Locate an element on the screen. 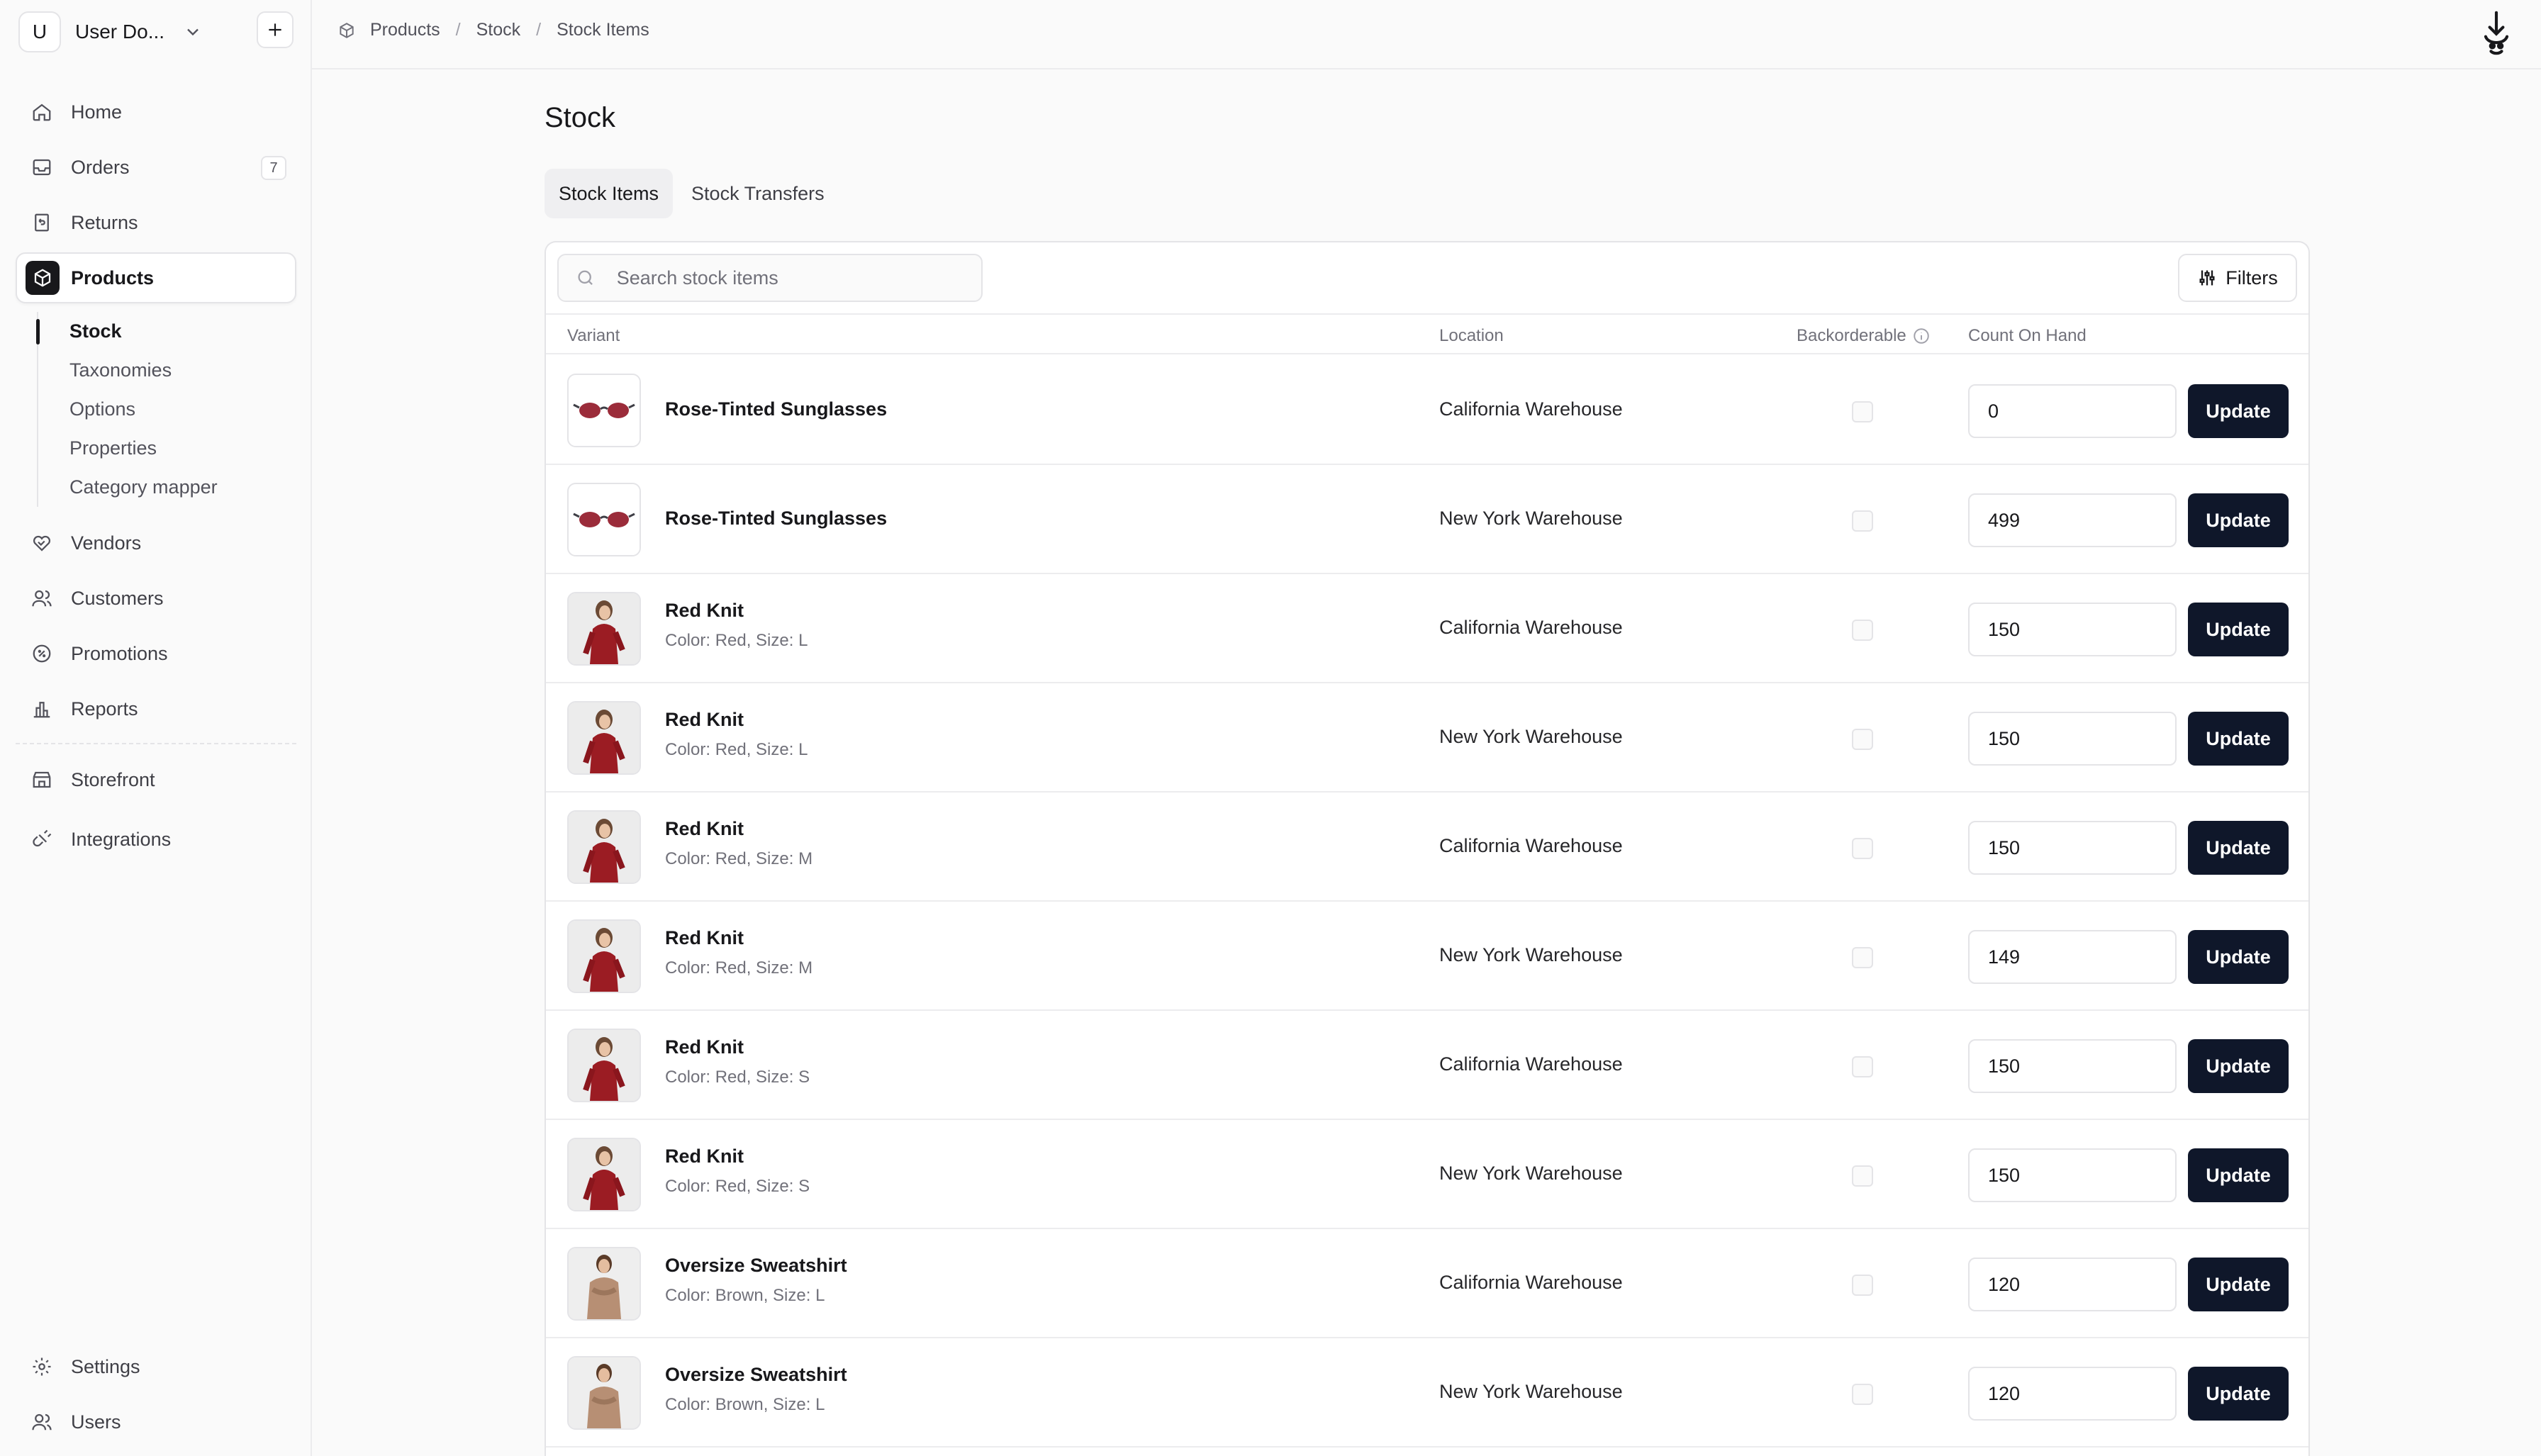  search-input is located at coordinates (799, 278).